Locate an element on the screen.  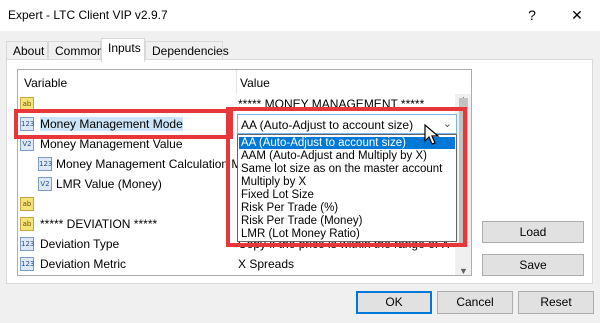
load-button: Load is located at coordinates (533, 232).